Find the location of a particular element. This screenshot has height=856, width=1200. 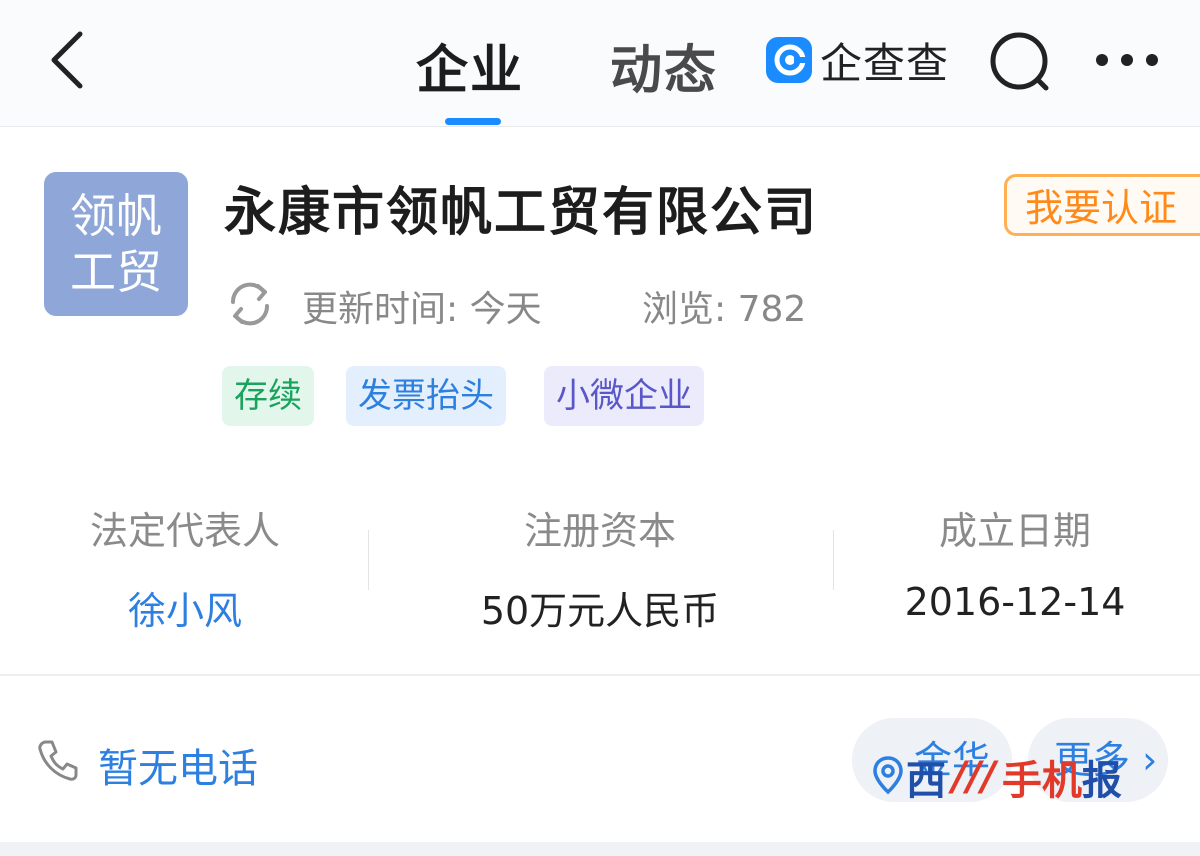

brand: 企查查 is located at coordinates (857, 61).